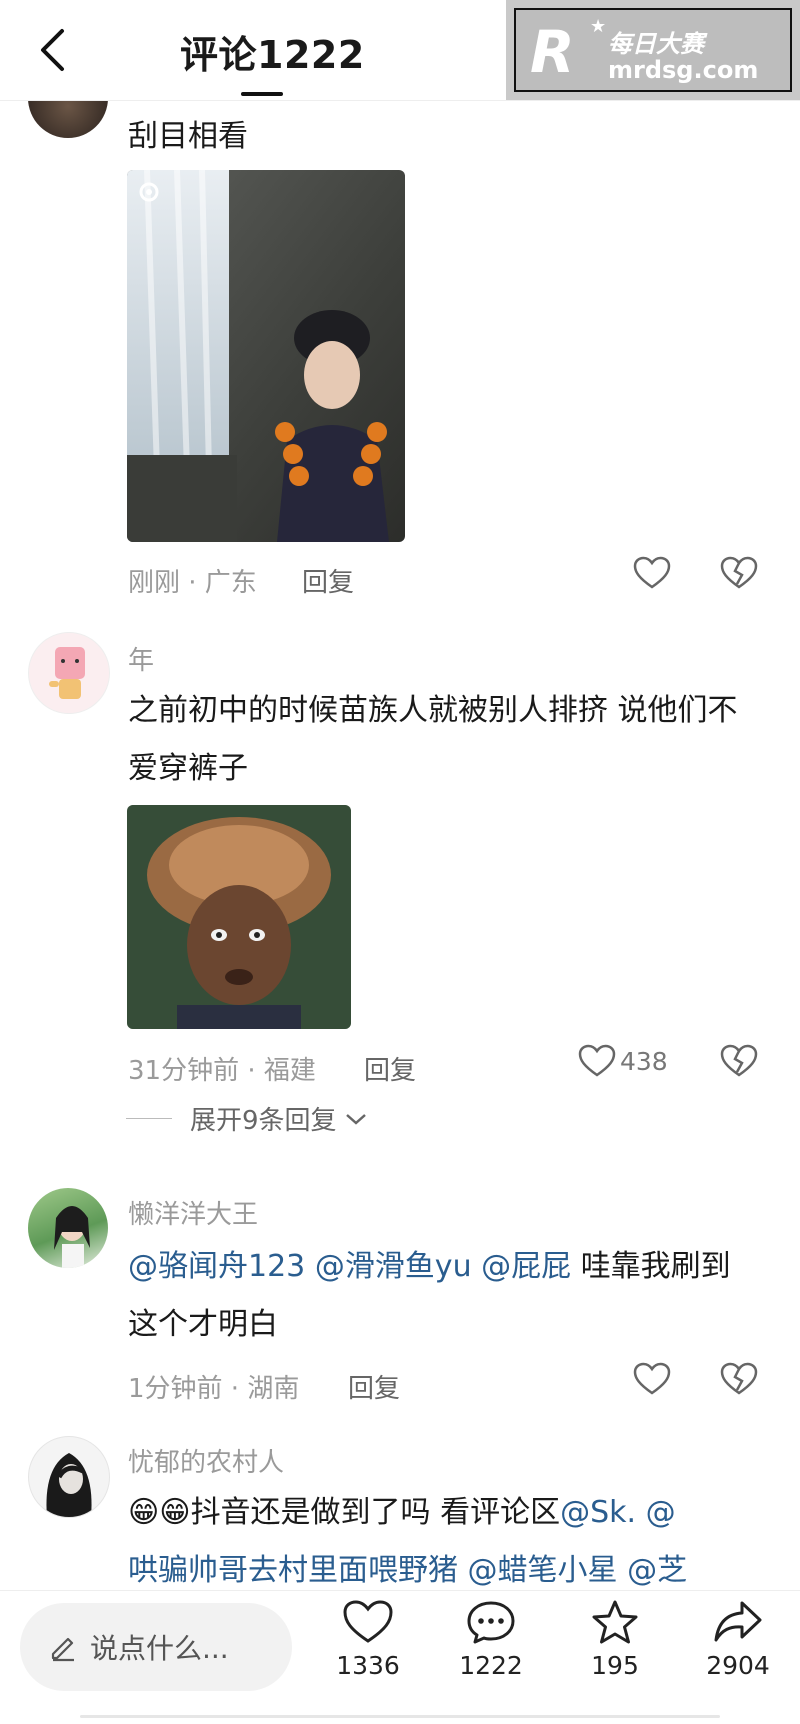  I want to click on expand-replies-label: 展开9条回复, so click(263, 1121).